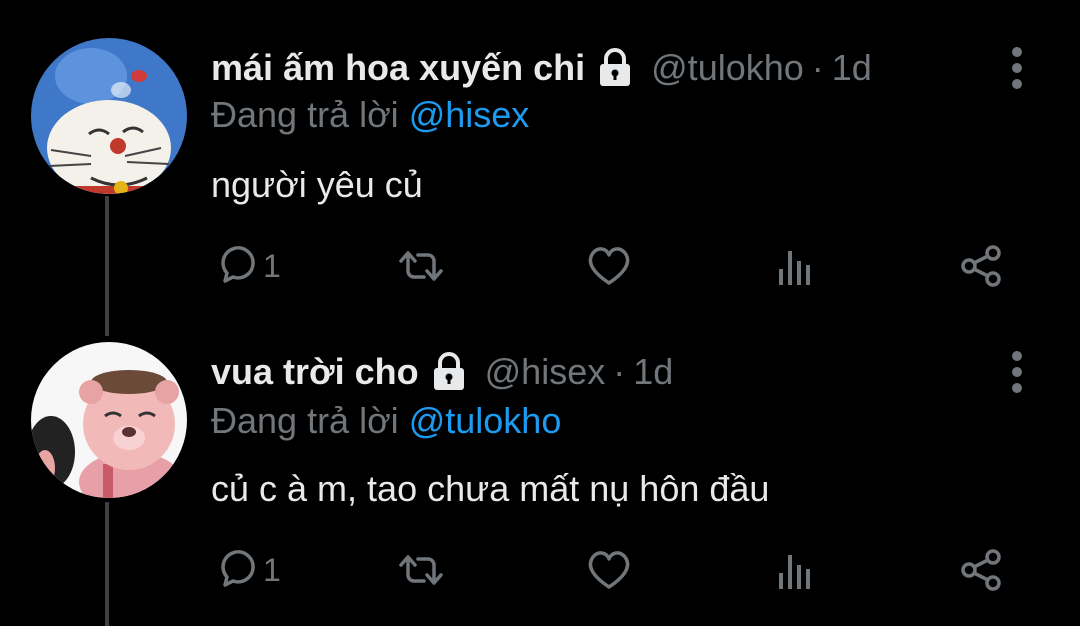  Describe the element at coordinates (485, 420) in the screenshot. I see `reply-mention-link: @tulokho` at that location.